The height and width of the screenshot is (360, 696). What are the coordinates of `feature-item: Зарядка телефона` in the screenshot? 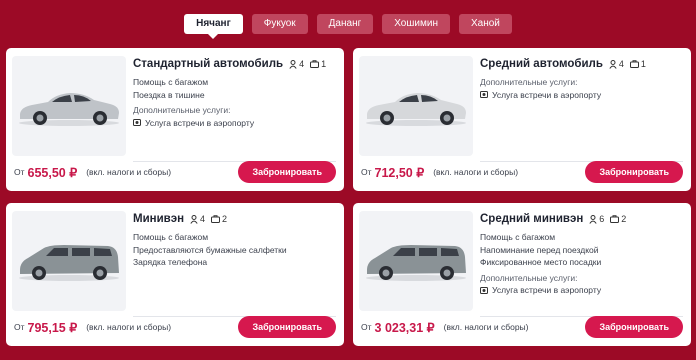 It's located at (170, 262).